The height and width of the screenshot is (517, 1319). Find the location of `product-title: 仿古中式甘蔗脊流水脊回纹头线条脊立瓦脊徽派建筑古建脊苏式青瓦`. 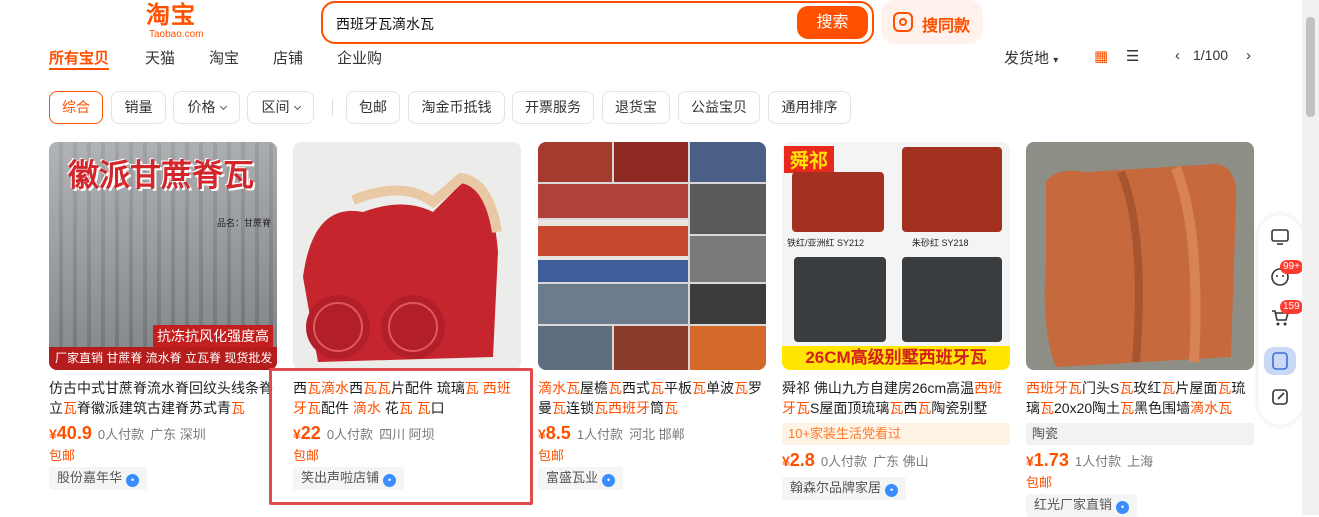

product-title: 仿古中式甘蔗脊流水脊回纹头线条脊立瓦脊徽派建筑古建脊苏式青瓦 is located at coordinates (163, 398).